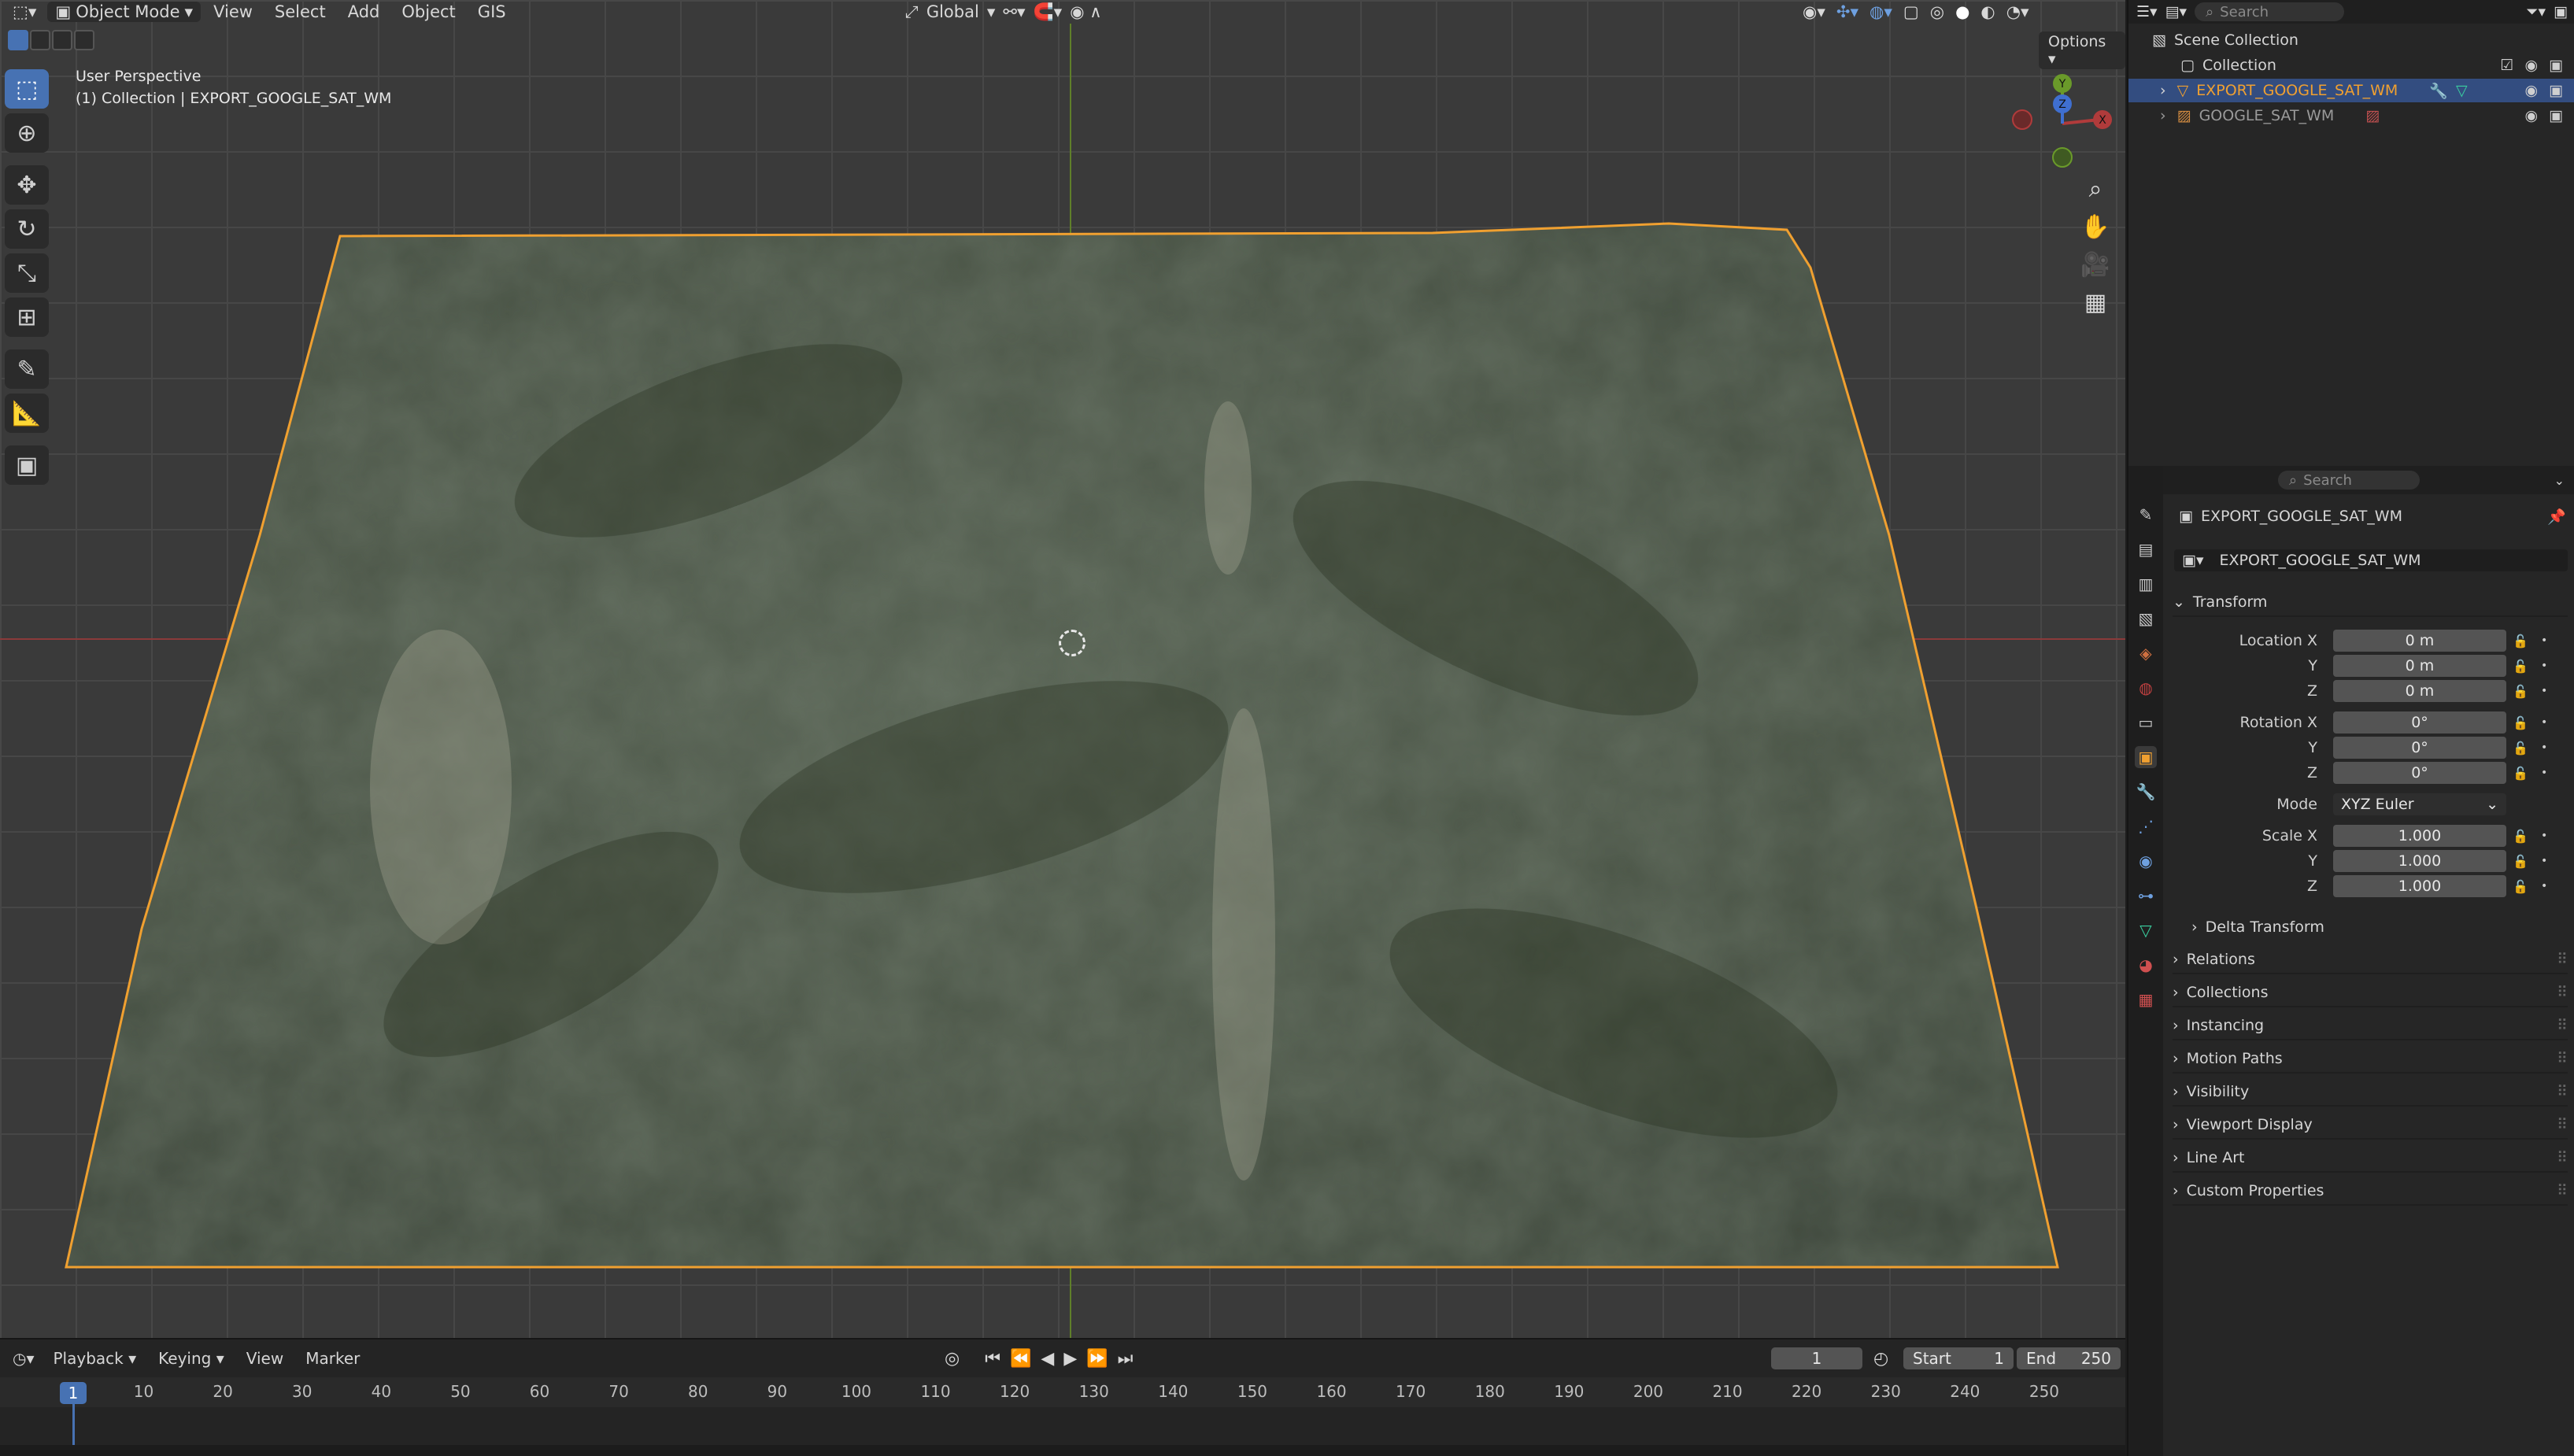  Describe the element at coordinates (24, 1358) in the screenshot. I see `clock-icon: ◷▾` at that location.